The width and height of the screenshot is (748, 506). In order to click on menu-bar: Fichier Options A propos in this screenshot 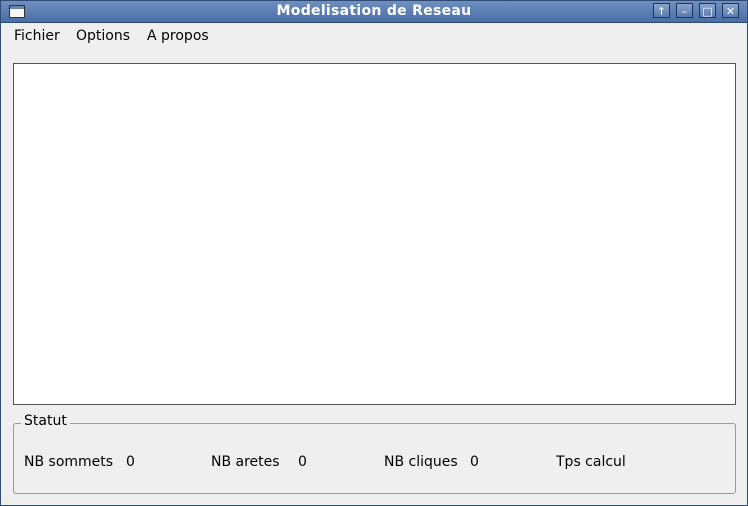, I will do `click(374, 37)`.